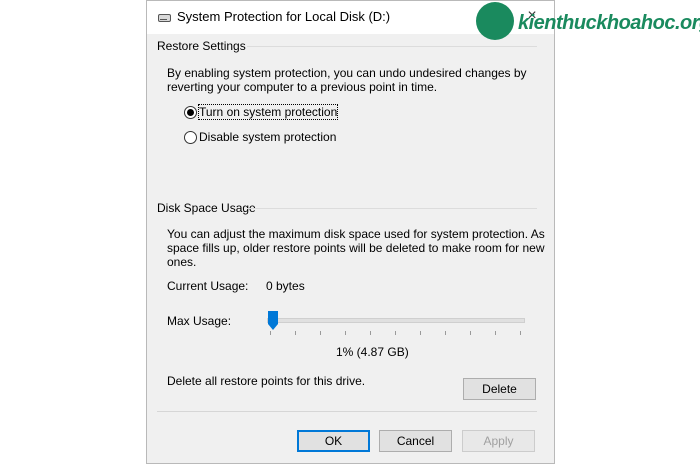 This screenshot has height=466, width=700. What do you see at coordinates (272, 320) in the screenshot?
I see `slider-thumb` at bounding box center [272, 320].